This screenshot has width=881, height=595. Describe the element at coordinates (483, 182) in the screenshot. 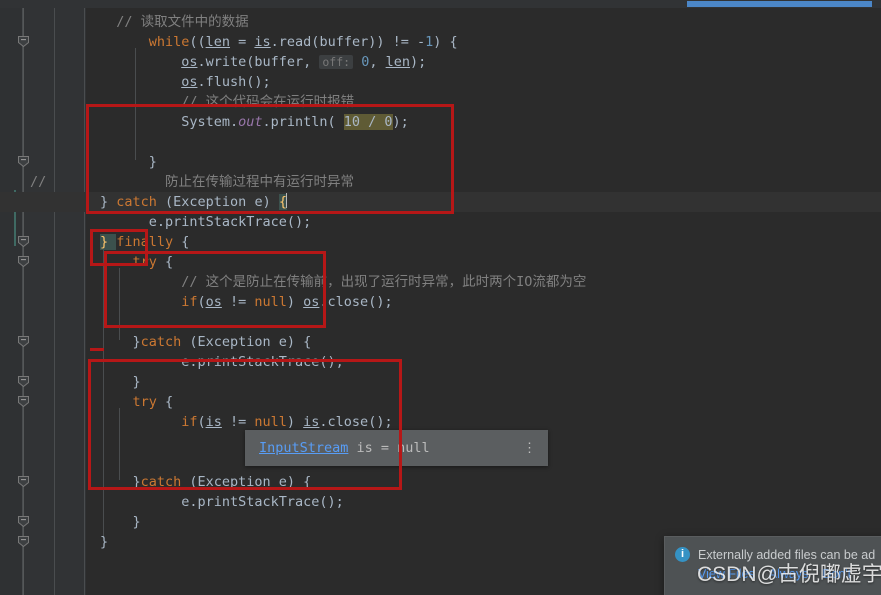

I see `code-line: 防止在传输过程中有运行时异常` at that location.